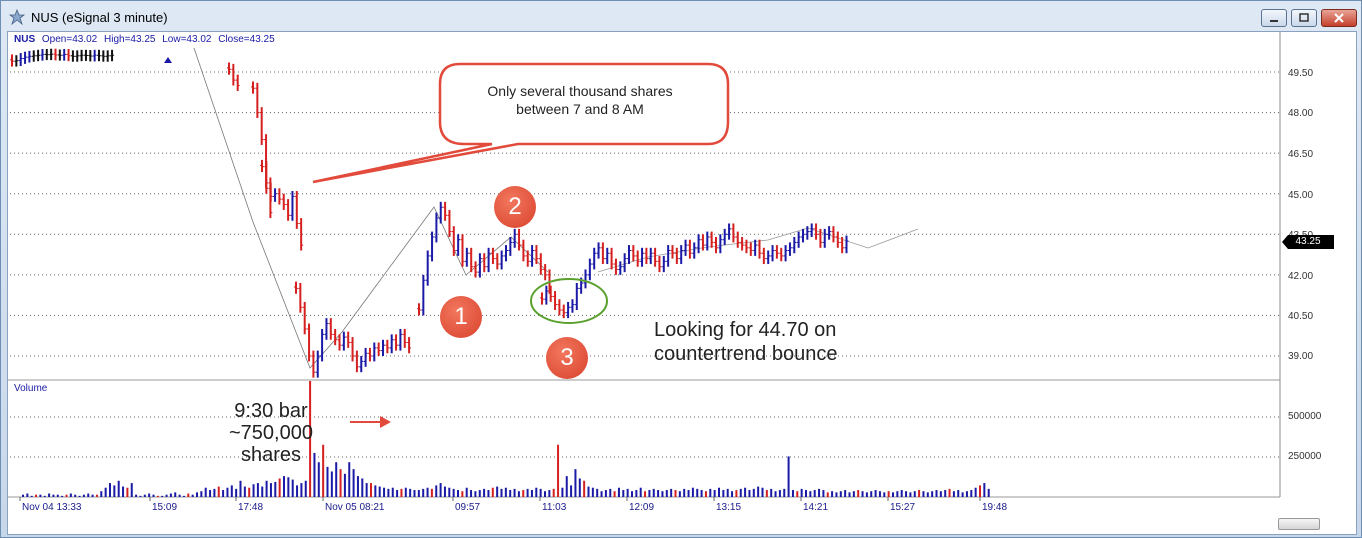  What do you see at coordinates (251, 507) in the screenshot?
I see `time-tick: 17:48` at bounding box center [251, 507].